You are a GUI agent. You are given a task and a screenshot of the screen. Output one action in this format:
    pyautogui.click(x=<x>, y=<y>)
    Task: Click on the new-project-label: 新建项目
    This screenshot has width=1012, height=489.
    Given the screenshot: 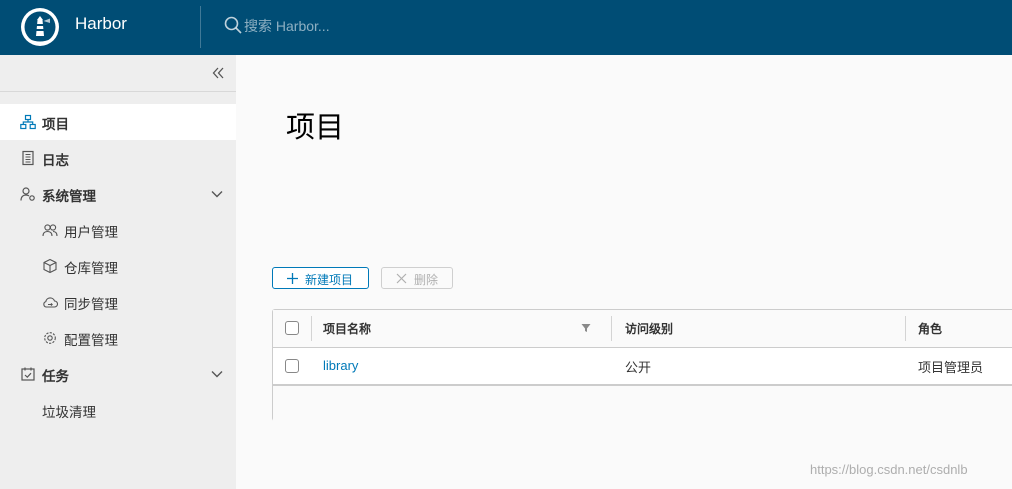 What is the action you would take?
    pyautogui.click(x=329, y=280)
    